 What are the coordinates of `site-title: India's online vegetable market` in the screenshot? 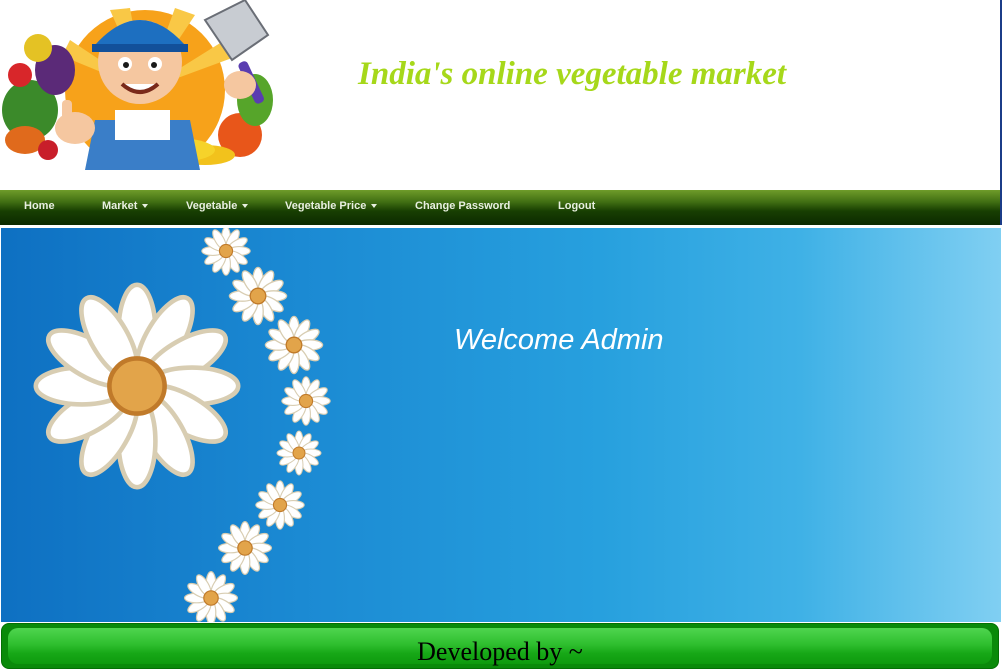 It's located at (572, 74).